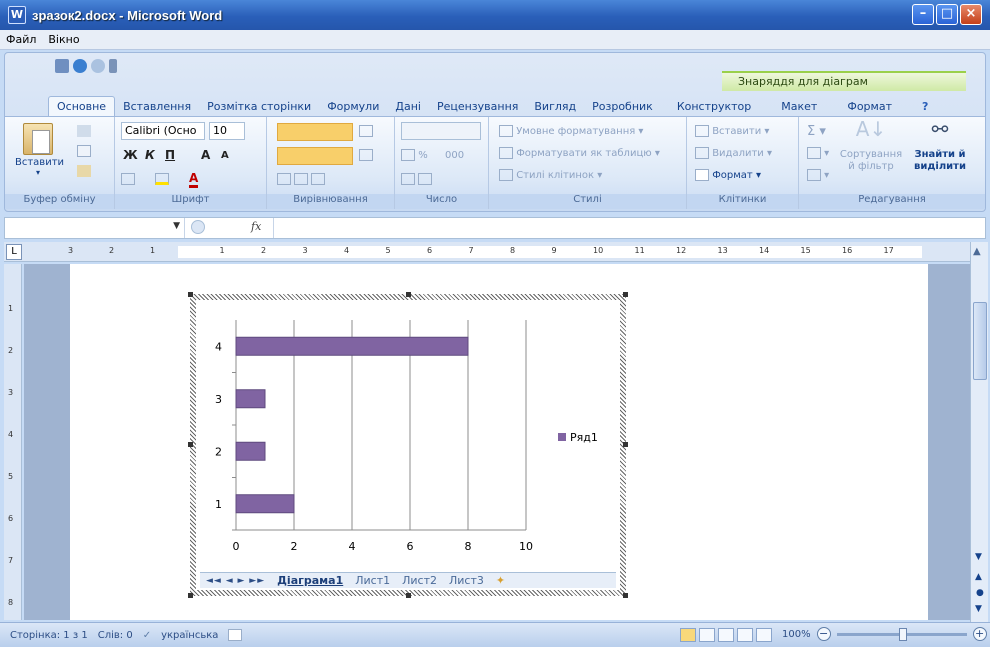 Image resolution: width=990 pixels, height=647 pixels. I want to click on sort-filter-button: A↓ Сортування й фільтр, so click(871, 146).